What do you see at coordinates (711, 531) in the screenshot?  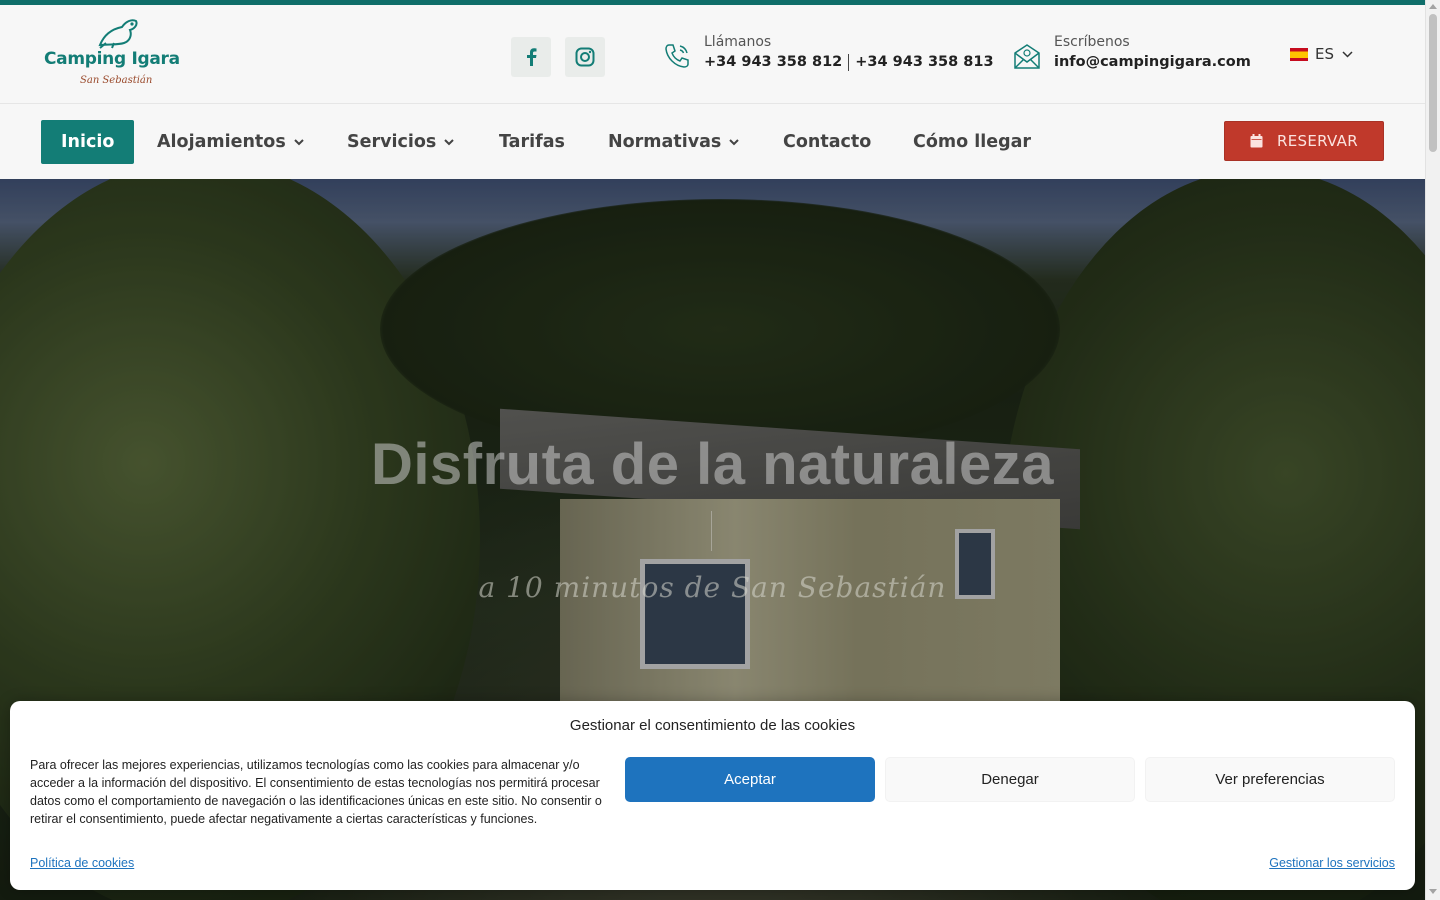 I see `hero-divider` at bounding box center [711, 531].